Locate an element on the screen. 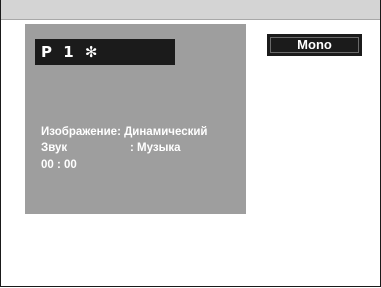  sound-mode-label: Звук is located at coordinates (54, 148).